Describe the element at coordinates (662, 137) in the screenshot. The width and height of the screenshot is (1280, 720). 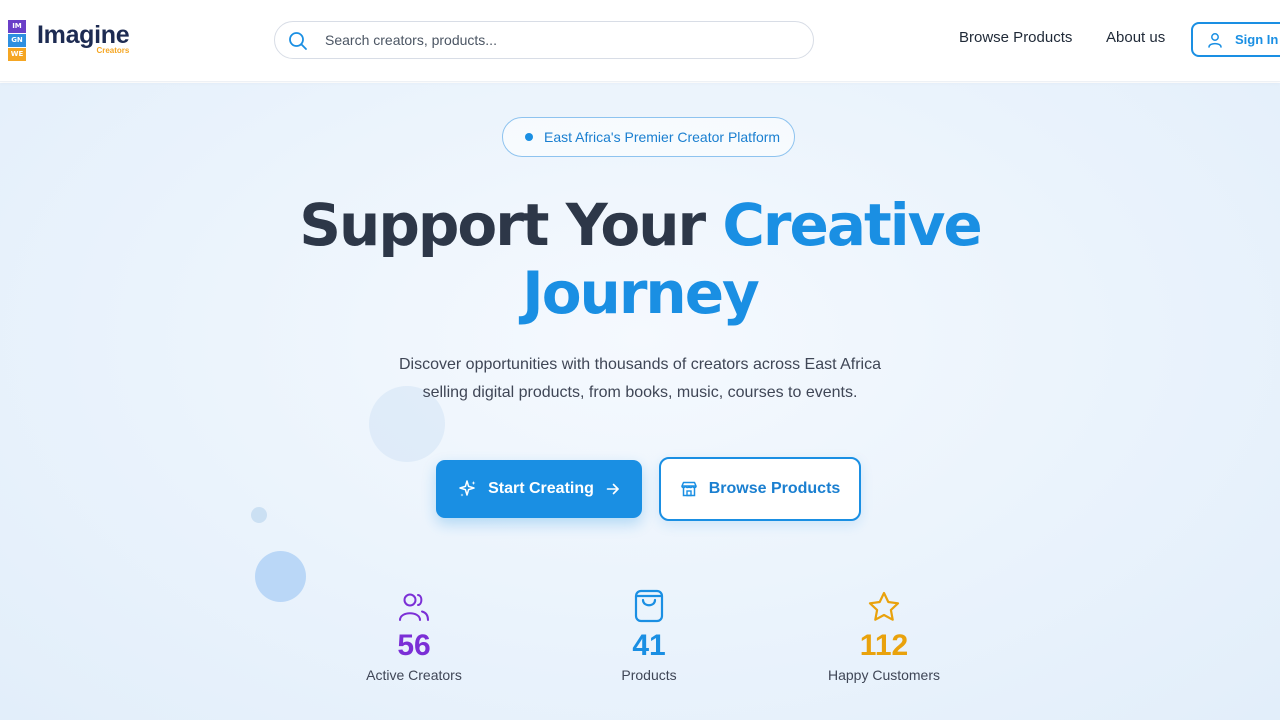
I see `badge-text: East Africa's Premier Creator Platform` at that location.